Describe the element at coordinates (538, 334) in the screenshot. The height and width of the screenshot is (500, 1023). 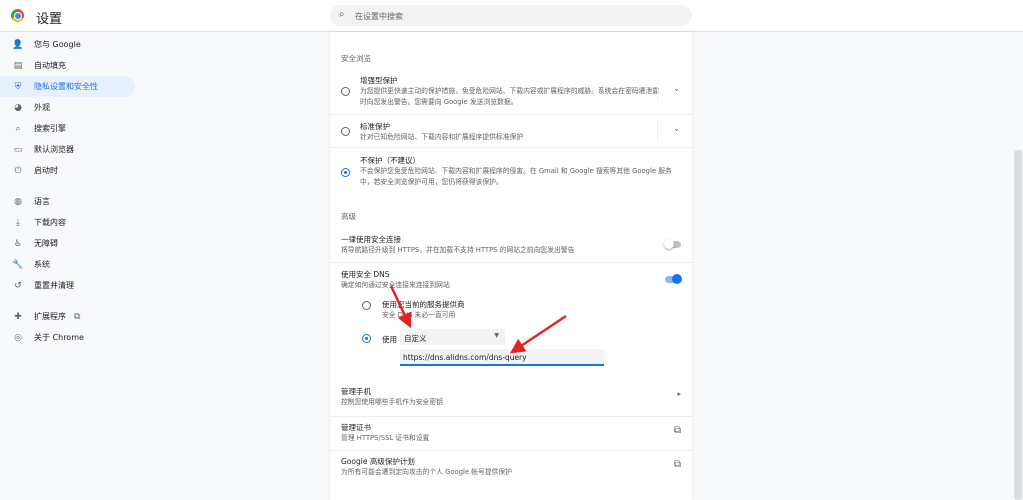
I see `arrow-to-url` at that location.